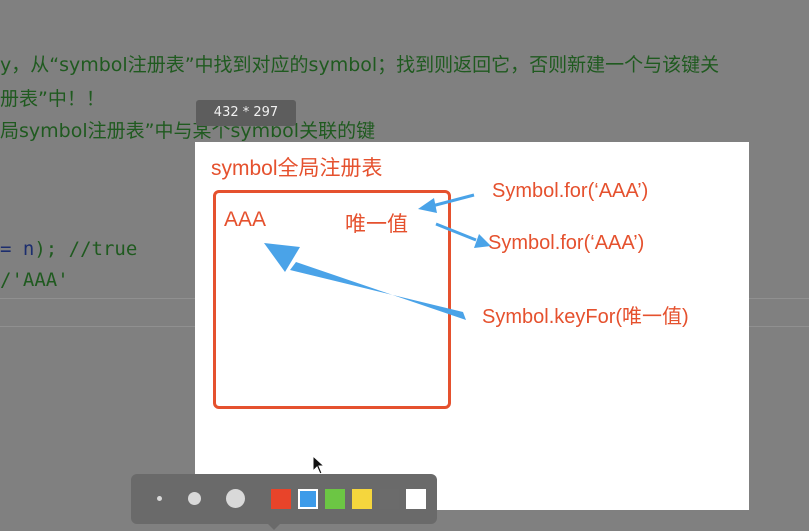  I want to click on drawing-toolbar, so click(284, 499).